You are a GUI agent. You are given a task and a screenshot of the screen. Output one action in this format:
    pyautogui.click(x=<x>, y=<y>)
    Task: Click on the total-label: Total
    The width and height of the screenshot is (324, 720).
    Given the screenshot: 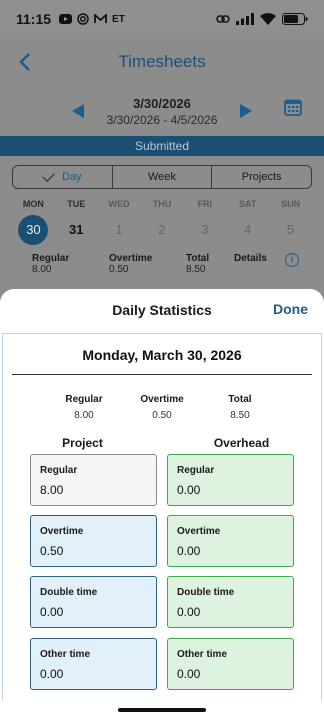 What is the action you would take?
    pyautogui.click(x=240, y=399)
    